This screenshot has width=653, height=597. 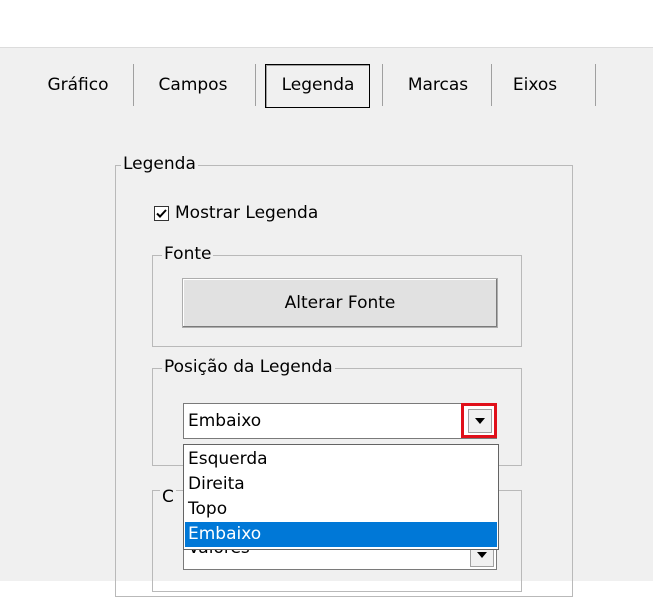 I want to click on legend-position-group-title: Posição da Legenda, so click(x=248, y=367).